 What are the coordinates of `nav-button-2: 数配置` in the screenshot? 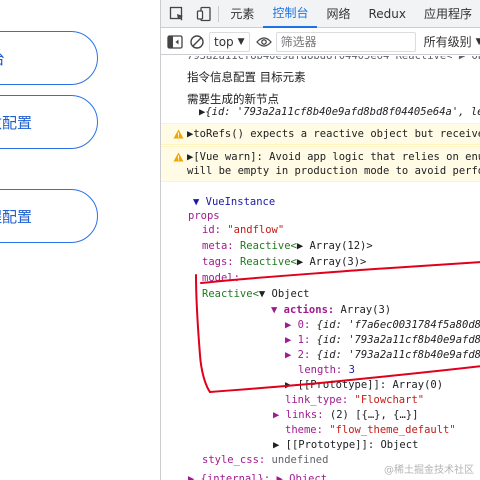 It's located at (49, 122).